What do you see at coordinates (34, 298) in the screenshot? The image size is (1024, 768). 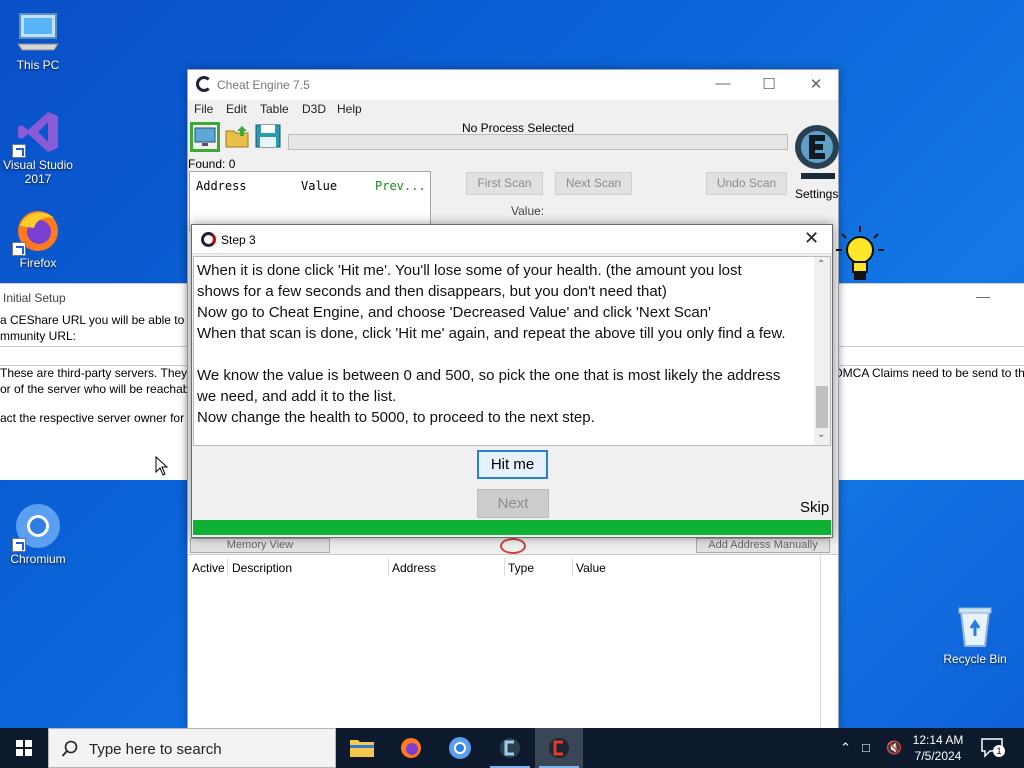 I see `initial-setup-title: Initial Setup` at bounding box center [34, 298].